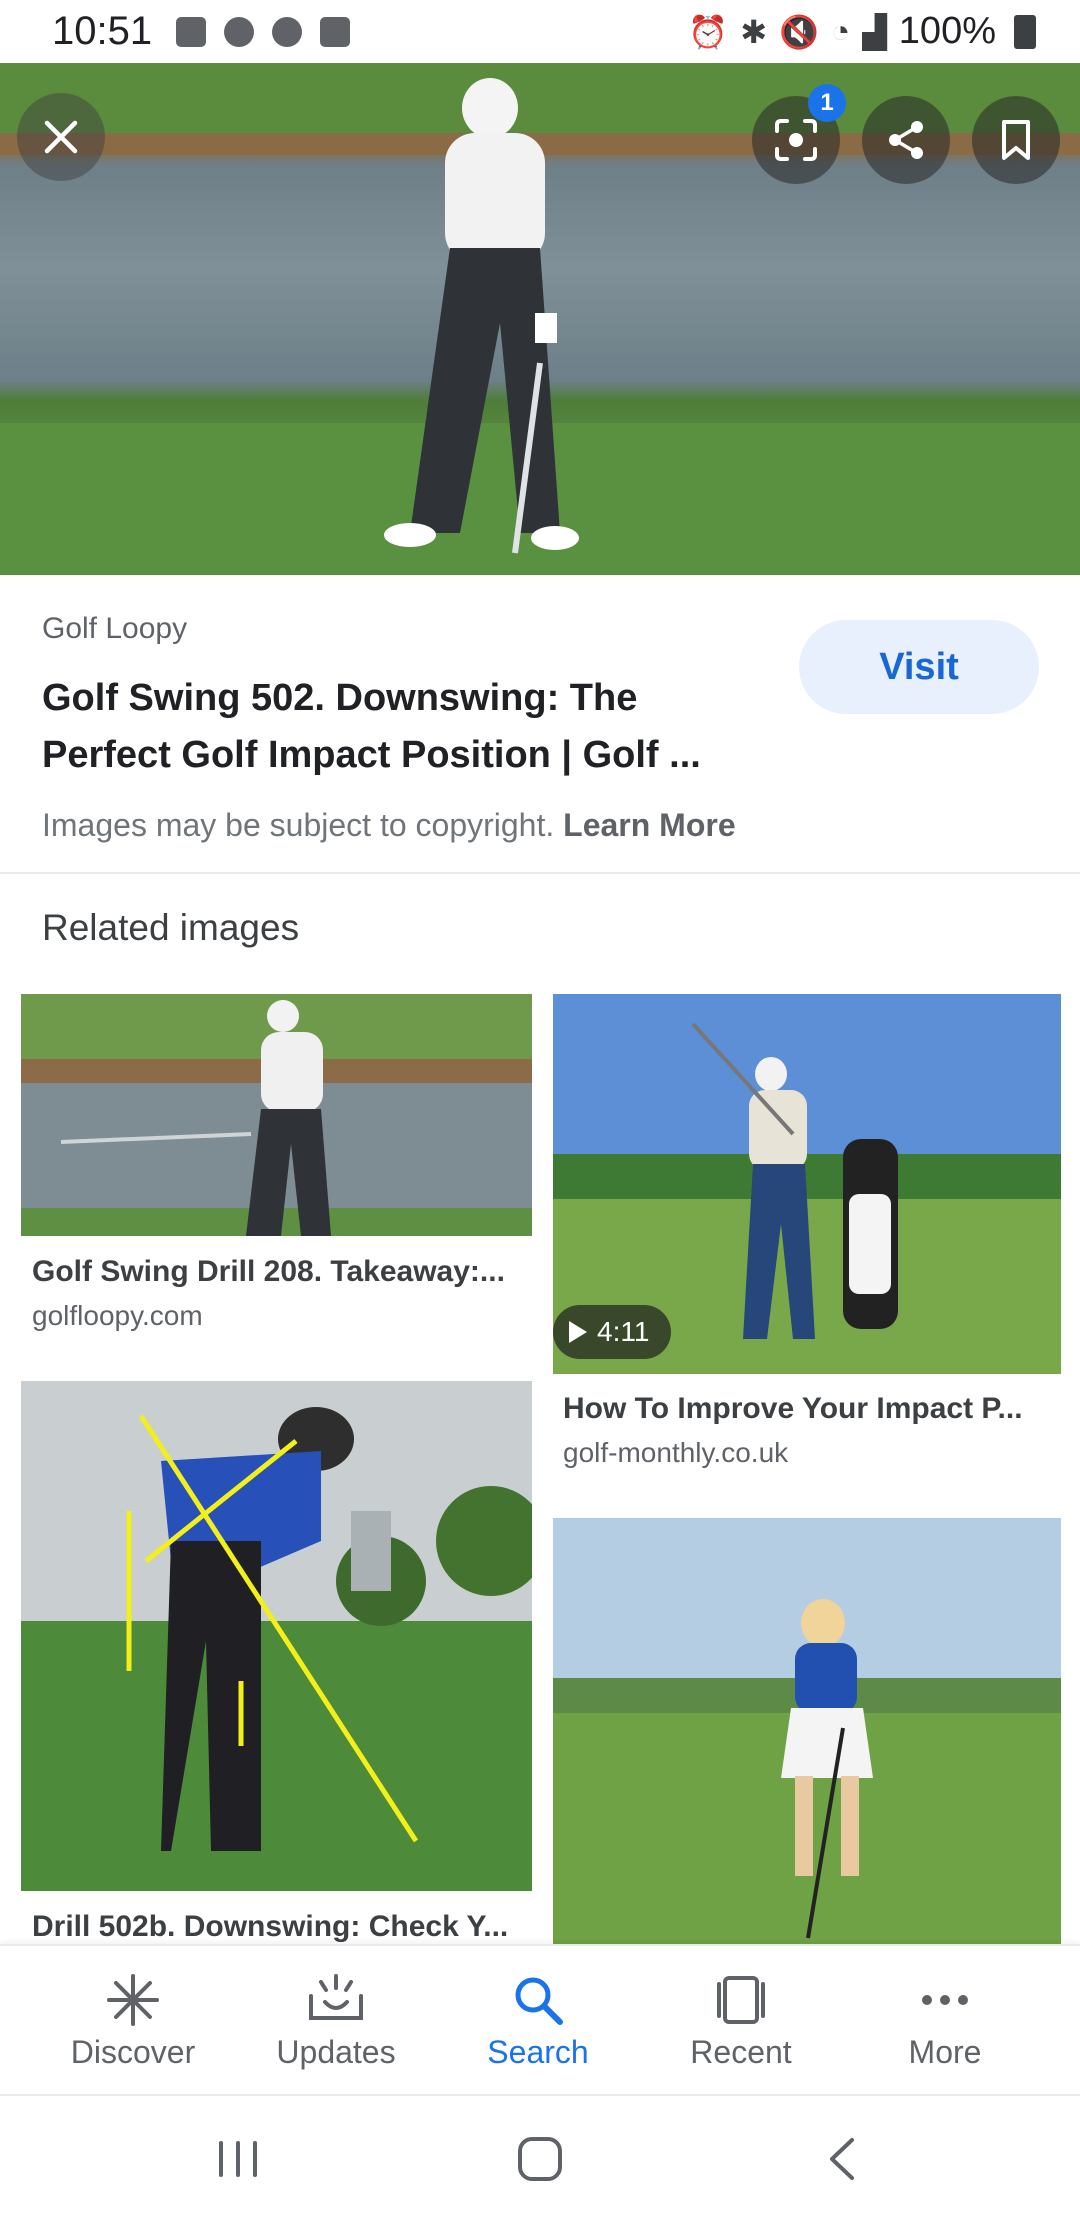 This screenshot has width=1080, height=2220. What do you see at coordinates (287, 31) in the screenshot?
I see `sync-icon` at bounding box center [287, 31].